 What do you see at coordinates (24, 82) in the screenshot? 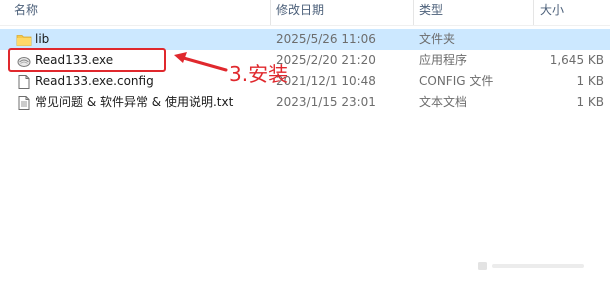
I see `file-icon` at bounding box center [24, 82].